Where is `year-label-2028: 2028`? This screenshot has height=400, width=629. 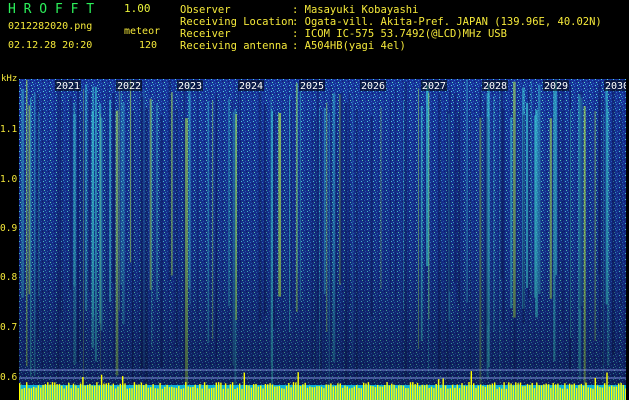
year-label-2028: 2028 is located at coordinates (495, 86).